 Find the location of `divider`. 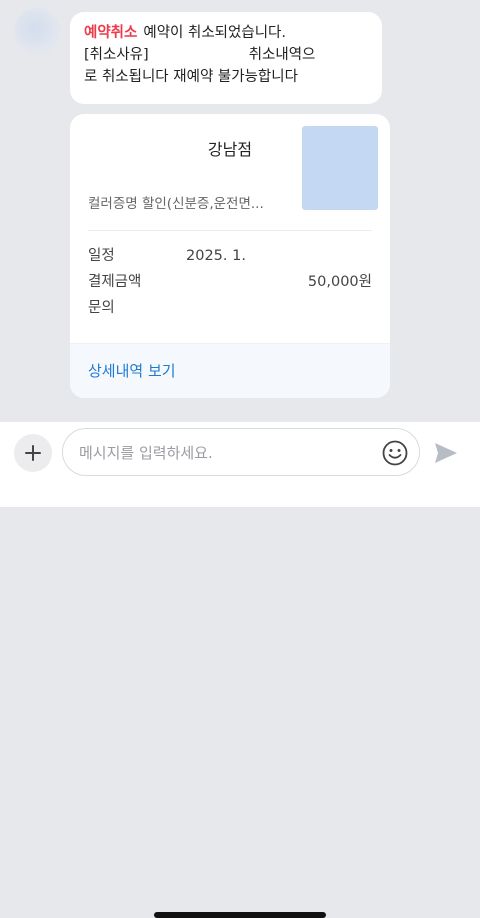

divider is located at coordinates (230, 230).